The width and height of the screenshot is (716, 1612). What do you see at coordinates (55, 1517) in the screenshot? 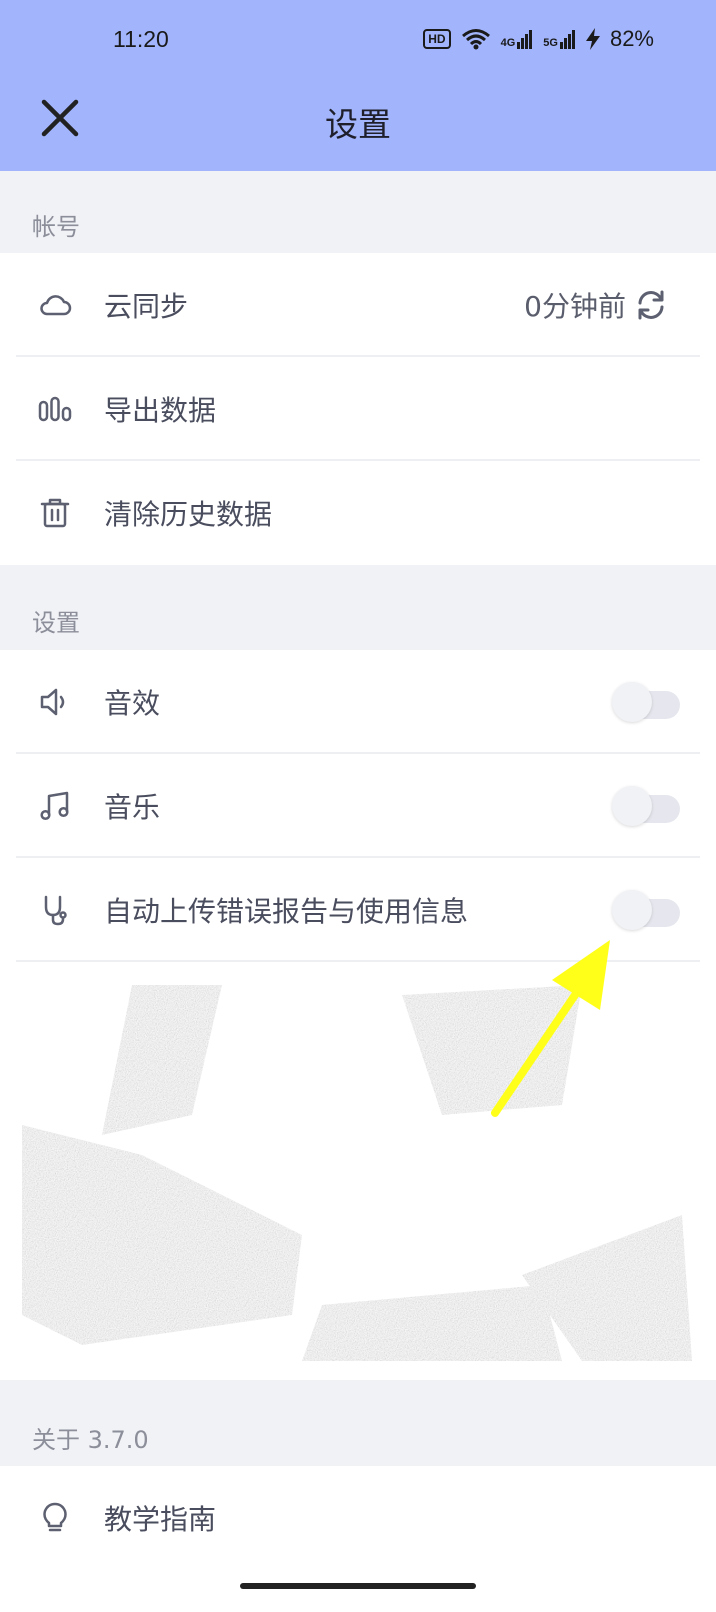
I see `lightbulb-icon` at bounding box center [55, 1517].